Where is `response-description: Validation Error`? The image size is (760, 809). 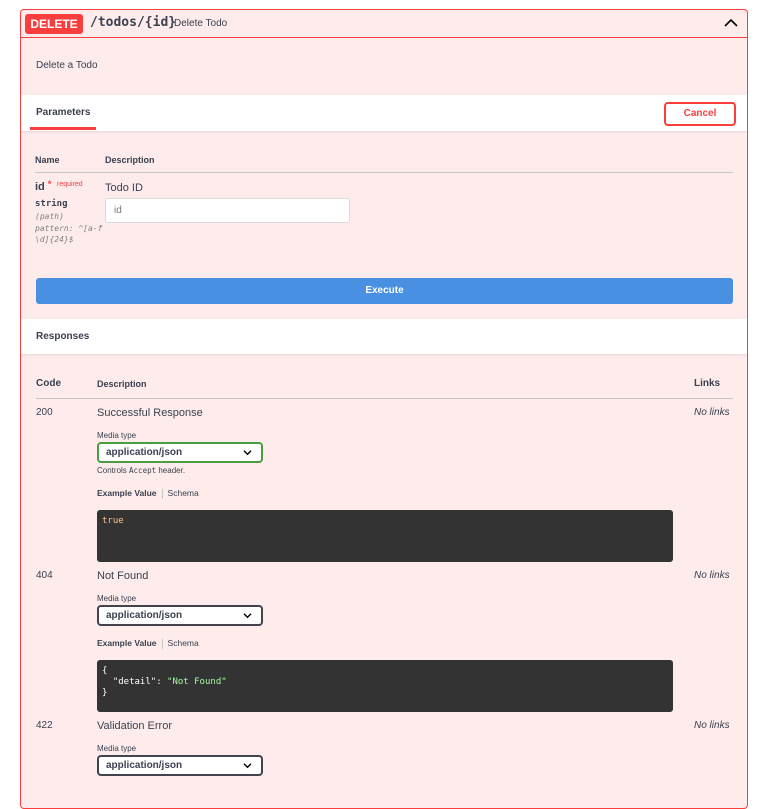
response-description: Validation Error is located at coordinates (134, 726).